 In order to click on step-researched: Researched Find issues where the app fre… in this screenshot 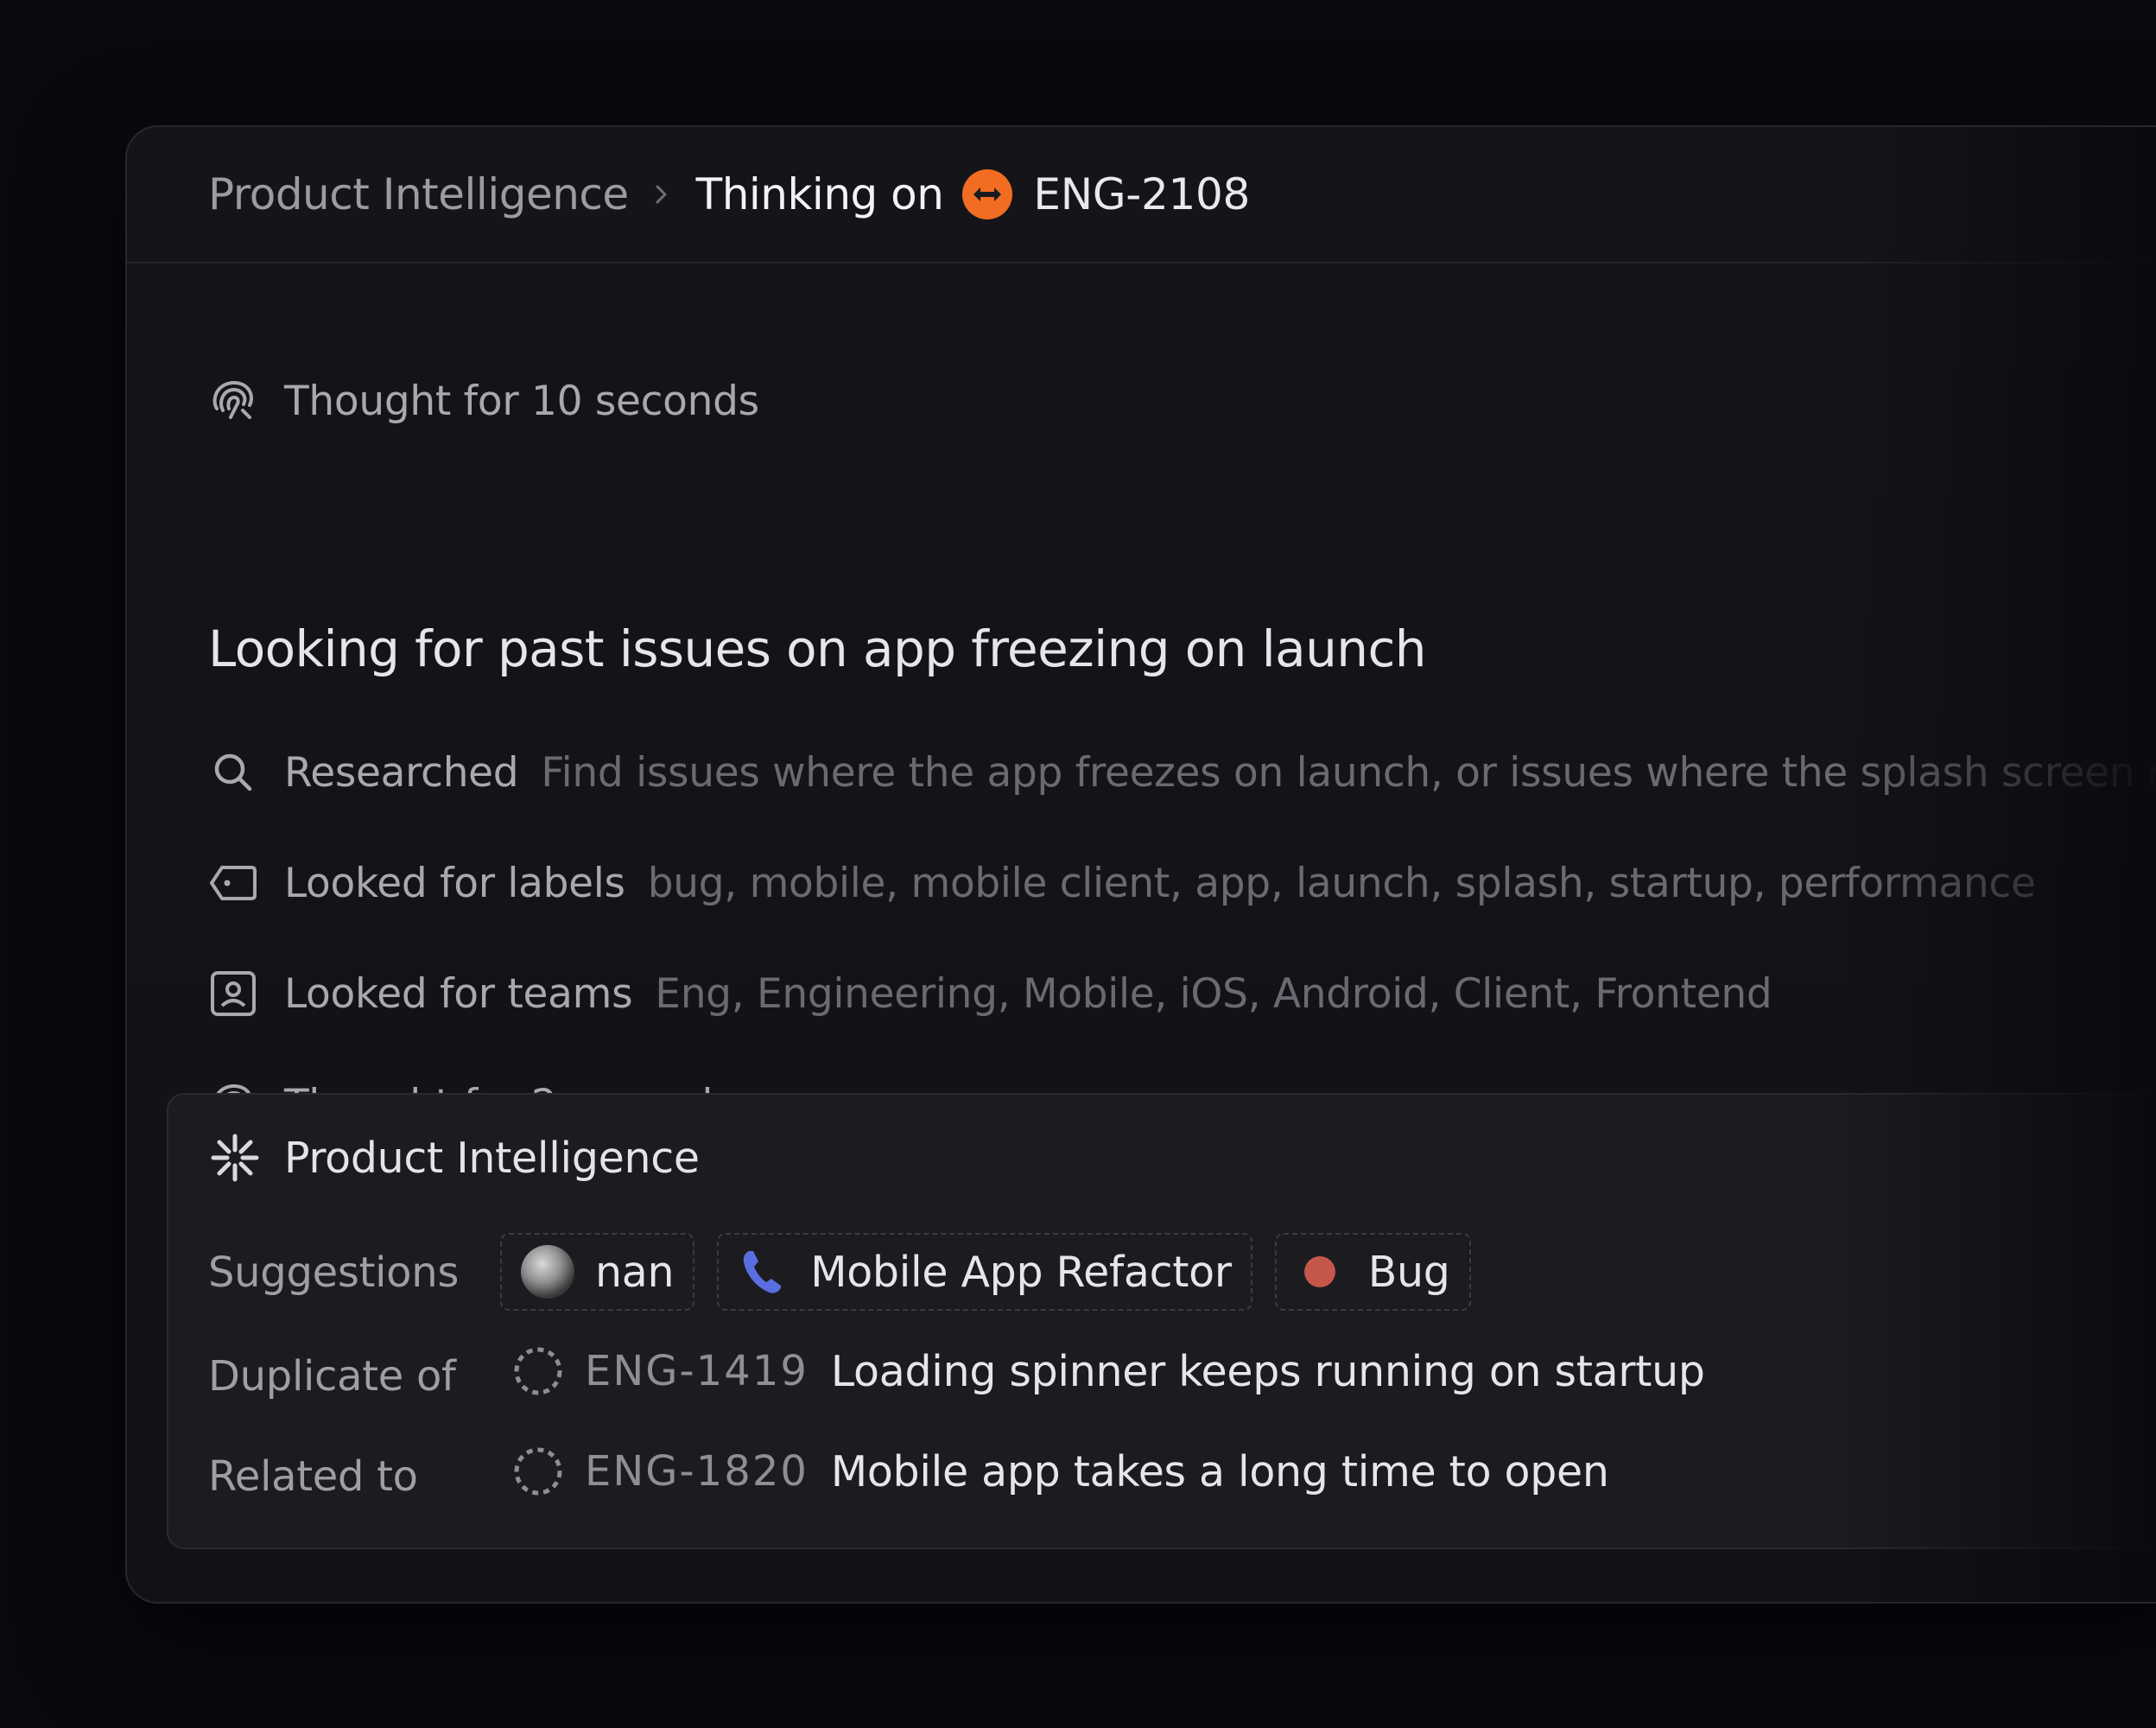, I will do `click(1182, 772)`.